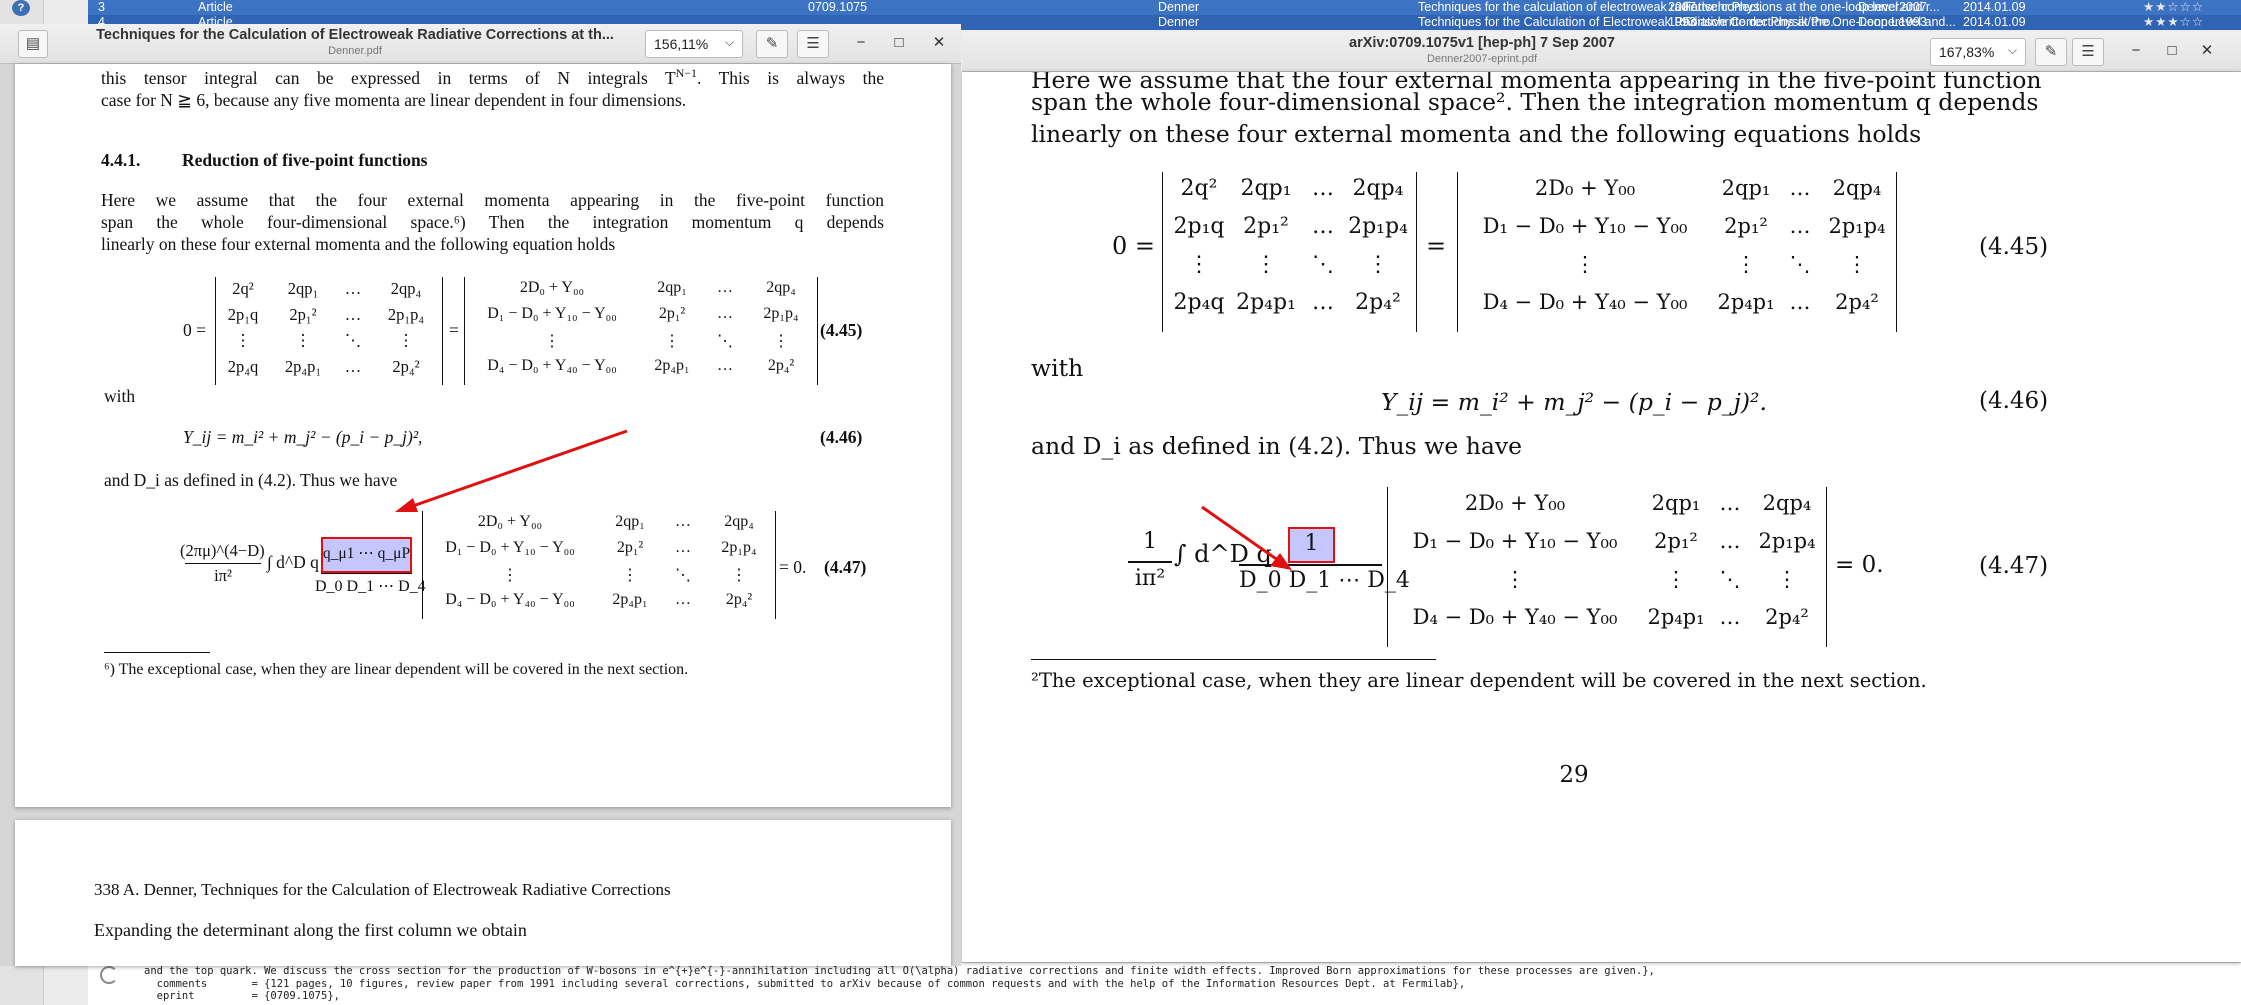  Describe the element at coordinates (1482, 43) in the screenshot. I see `right-window-title: arXiv:0709.1075v1 [hep-ph] 7 Sep 2007` at that location.